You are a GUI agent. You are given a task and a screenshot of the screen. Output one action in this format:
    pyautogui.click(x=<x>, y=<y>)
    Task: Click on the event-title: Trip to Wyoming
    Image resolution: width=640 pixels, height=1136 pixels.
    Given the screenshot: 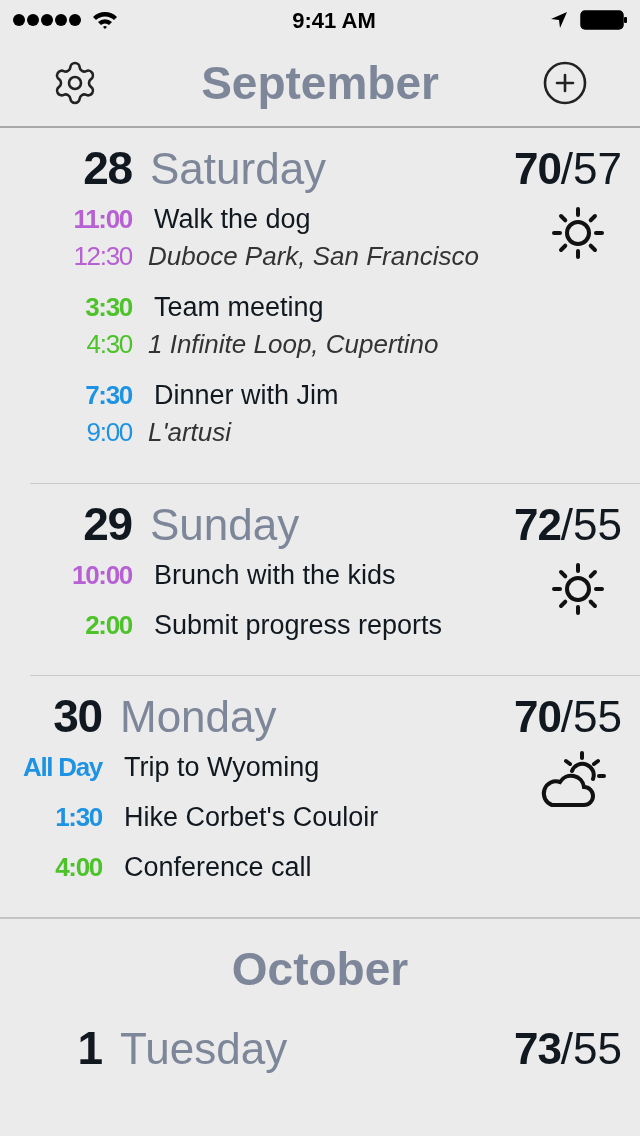 What is the action you would take?
    pyautogui.click(x=222, y=767)
    